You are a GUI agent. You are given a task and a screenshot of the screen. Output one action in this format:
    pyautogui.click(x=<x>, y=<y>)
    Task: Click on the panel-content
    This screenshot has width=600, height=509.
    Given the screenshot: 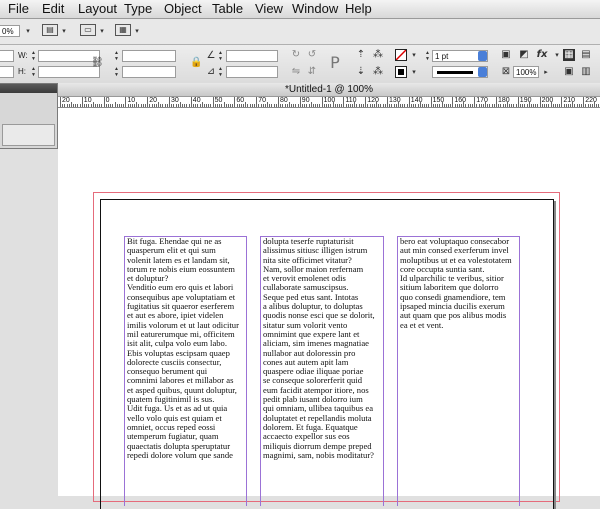 What is the action you would take?
    pyautogui.click(x=28, y=135)
    